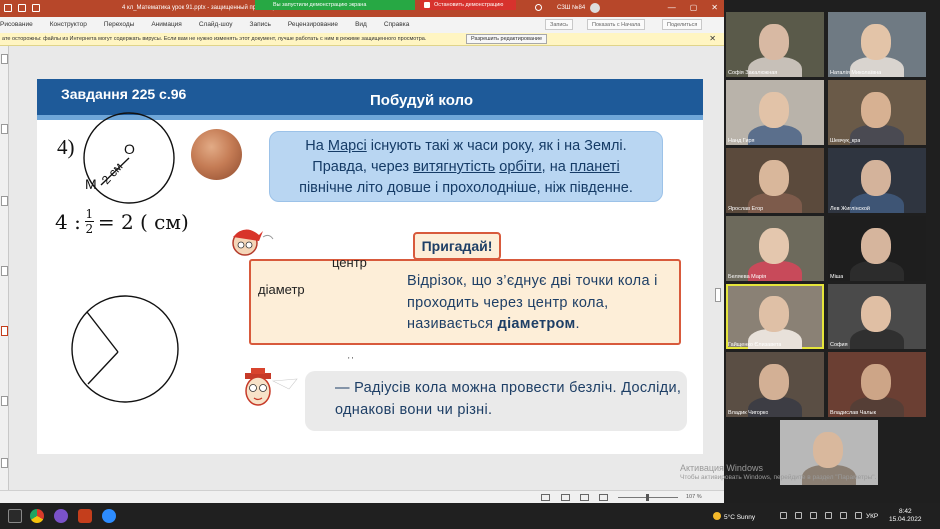 The image size is (940, 529). What do you see at coordinates (68, 221) in the screenshot?
I see `formula-left: 4 :` at bounding box center [68, 221].